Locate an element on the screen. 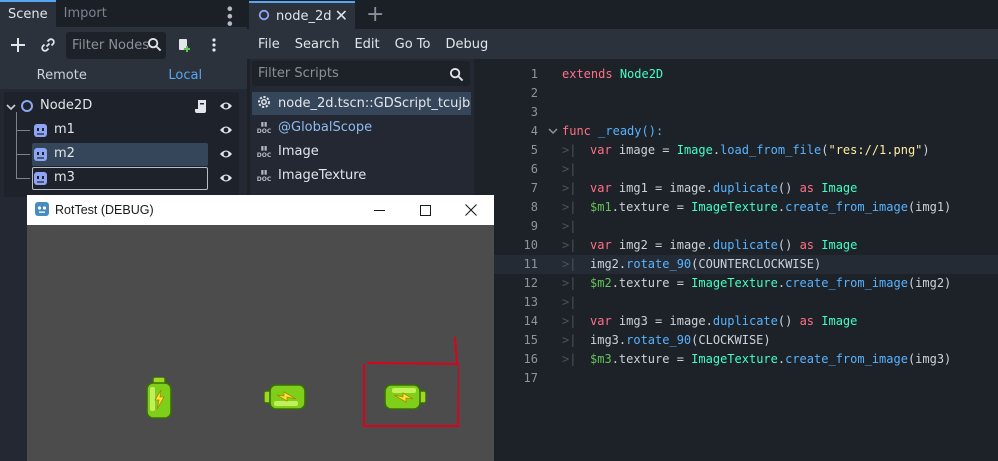 This screenshot has width=998, height=461. local-button: Local is located at coordinates (186, 76).